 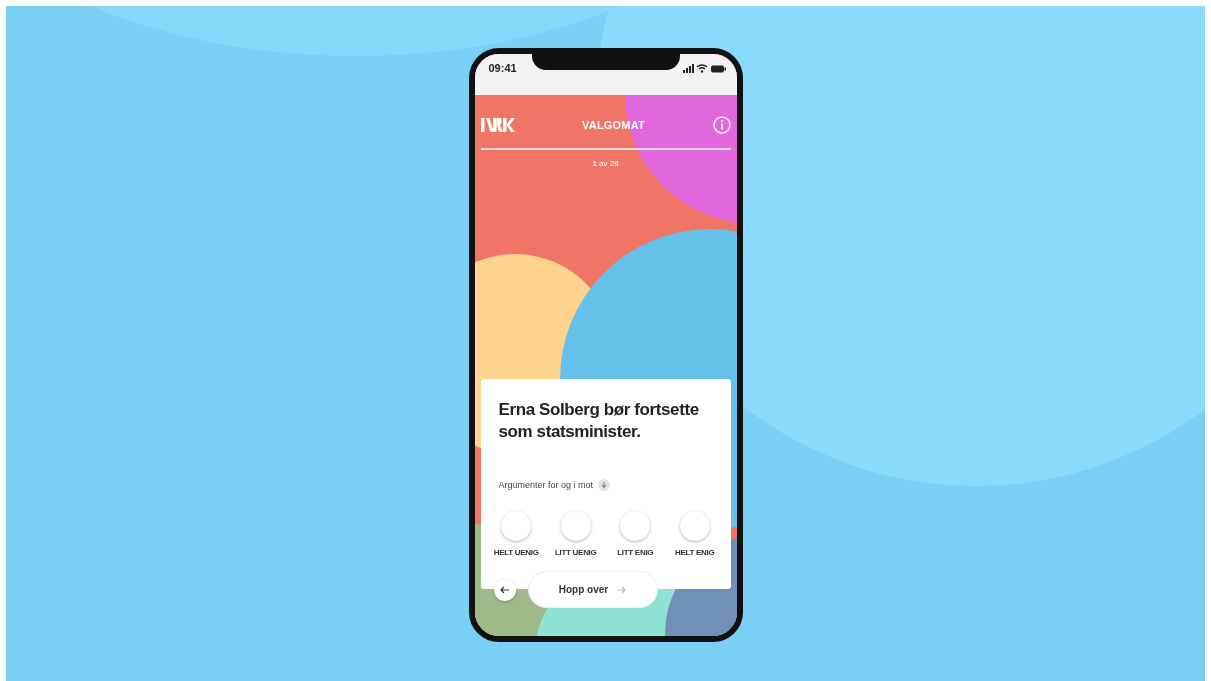 I want to click on answer-option: LITT UENIG, so click(x=576, y=534).